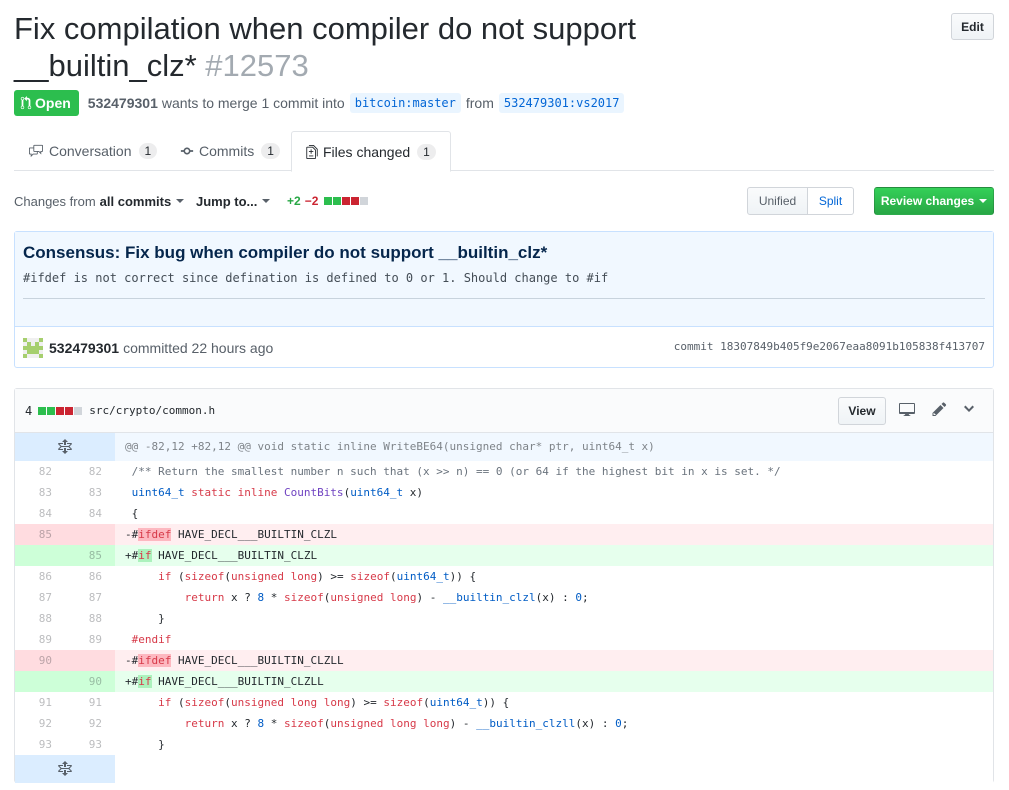 The height and width of the screenshot is (790, 1009). I want to click on new-line-number: 87, so click(90, 597).